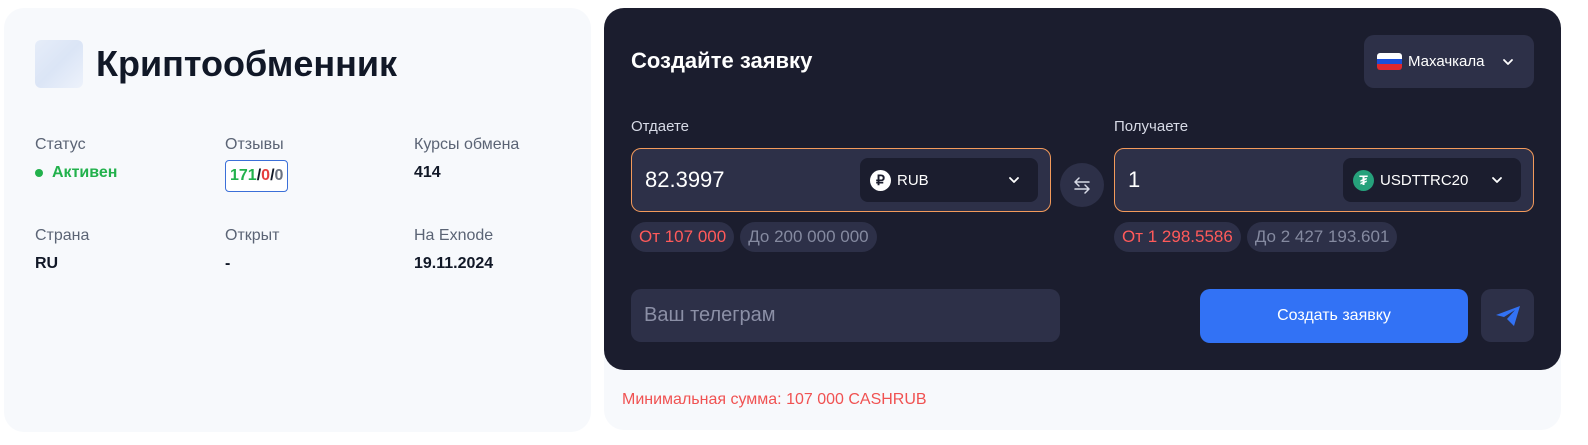 Image resolution: width=1588 pixels, height=445 pixels. Describe the element at coordinates (1389, 61) in the screenshot. I see `russia-flag-icon` at that location.